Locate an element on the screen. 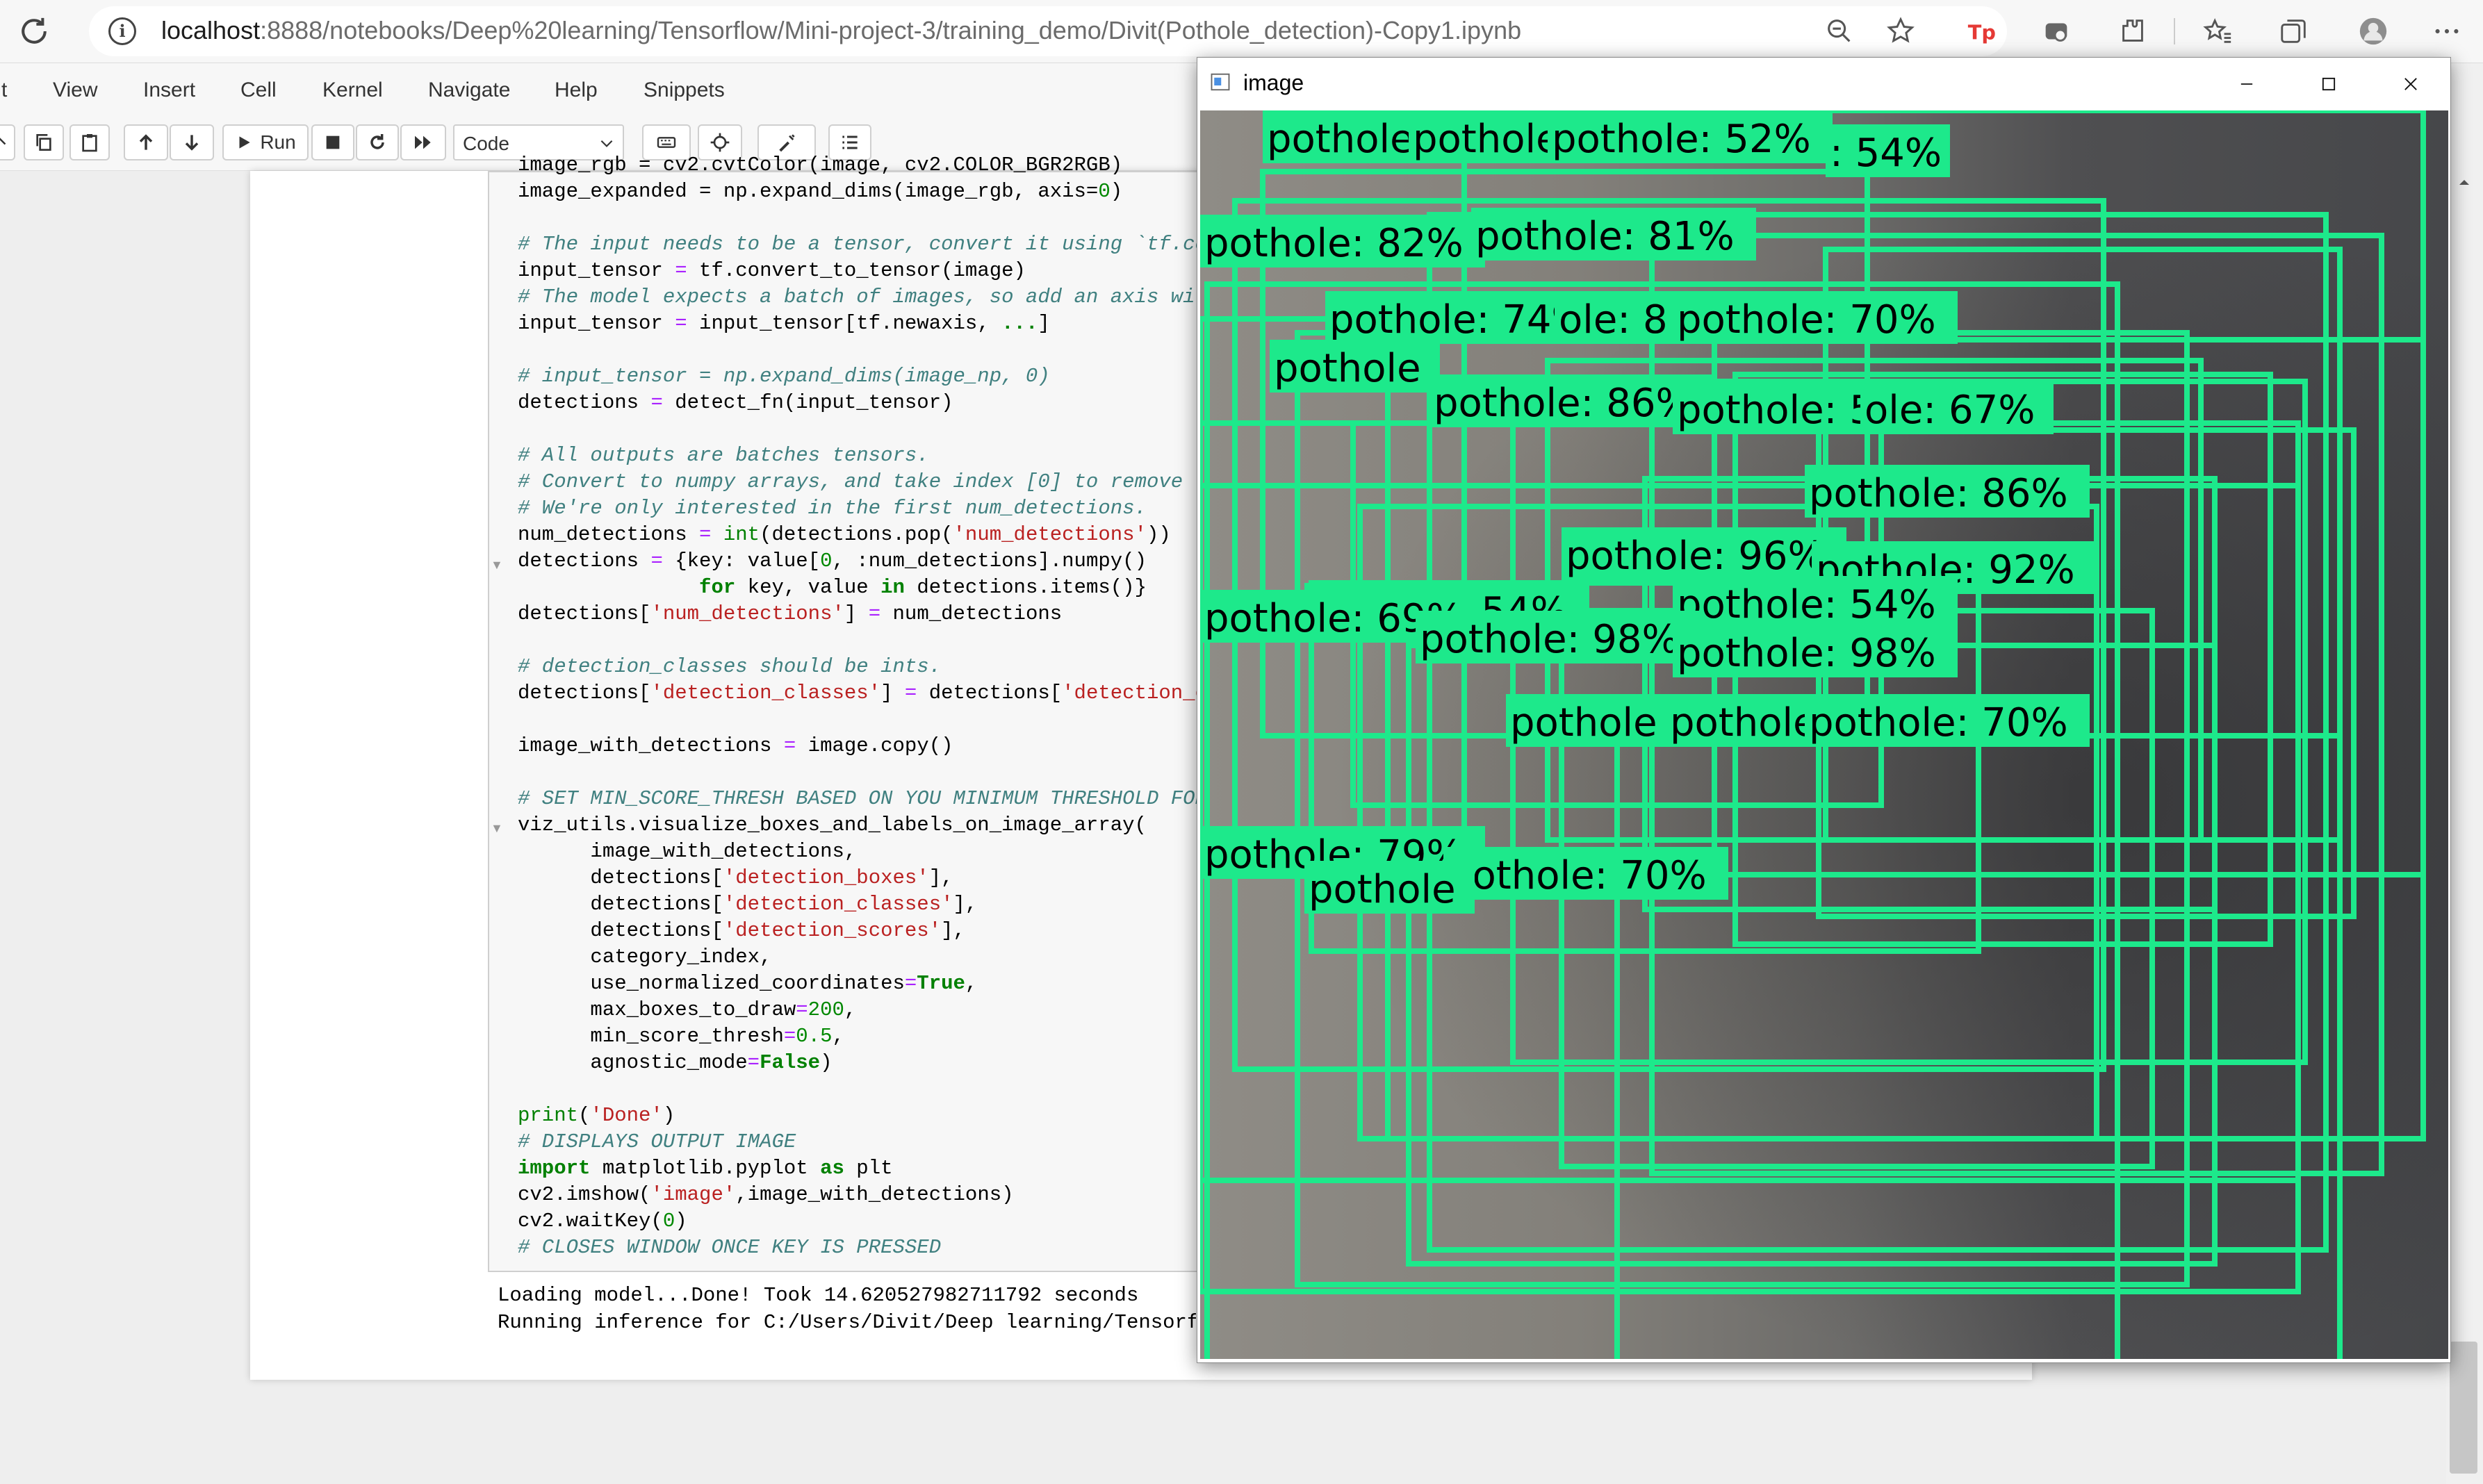  site-info-icon: i is located at coordinates (122, 31).